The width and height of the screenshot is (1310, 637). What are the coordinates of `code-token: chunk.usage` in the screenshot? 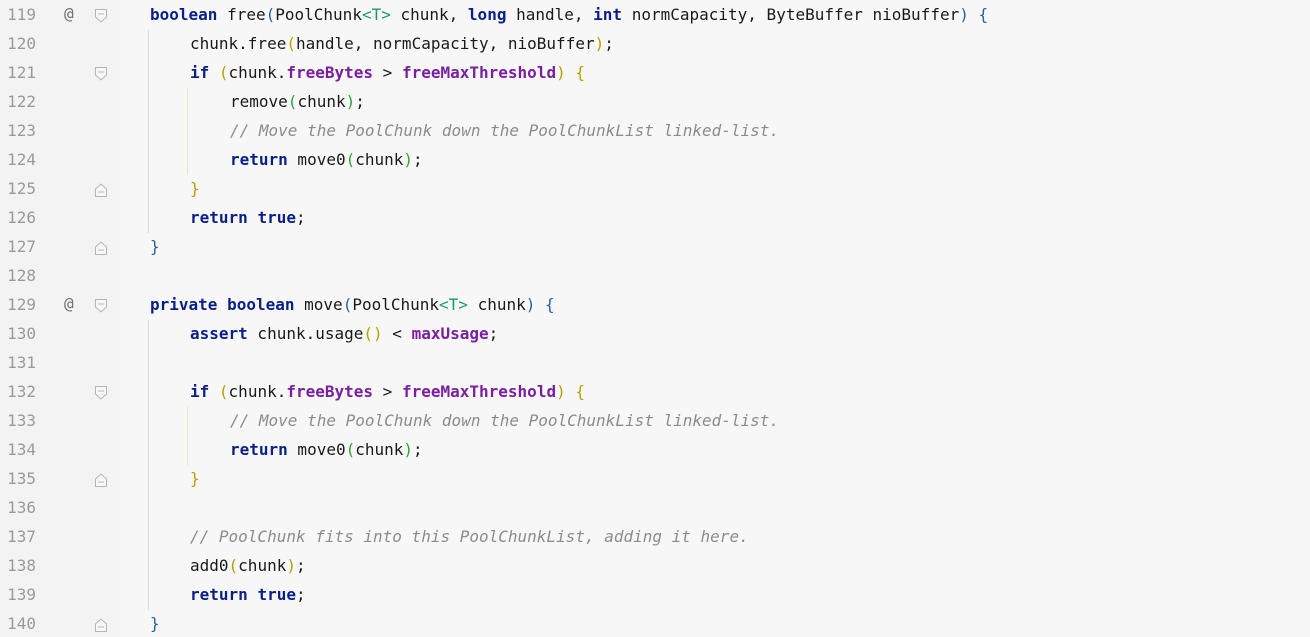 It's located at (305, 333).